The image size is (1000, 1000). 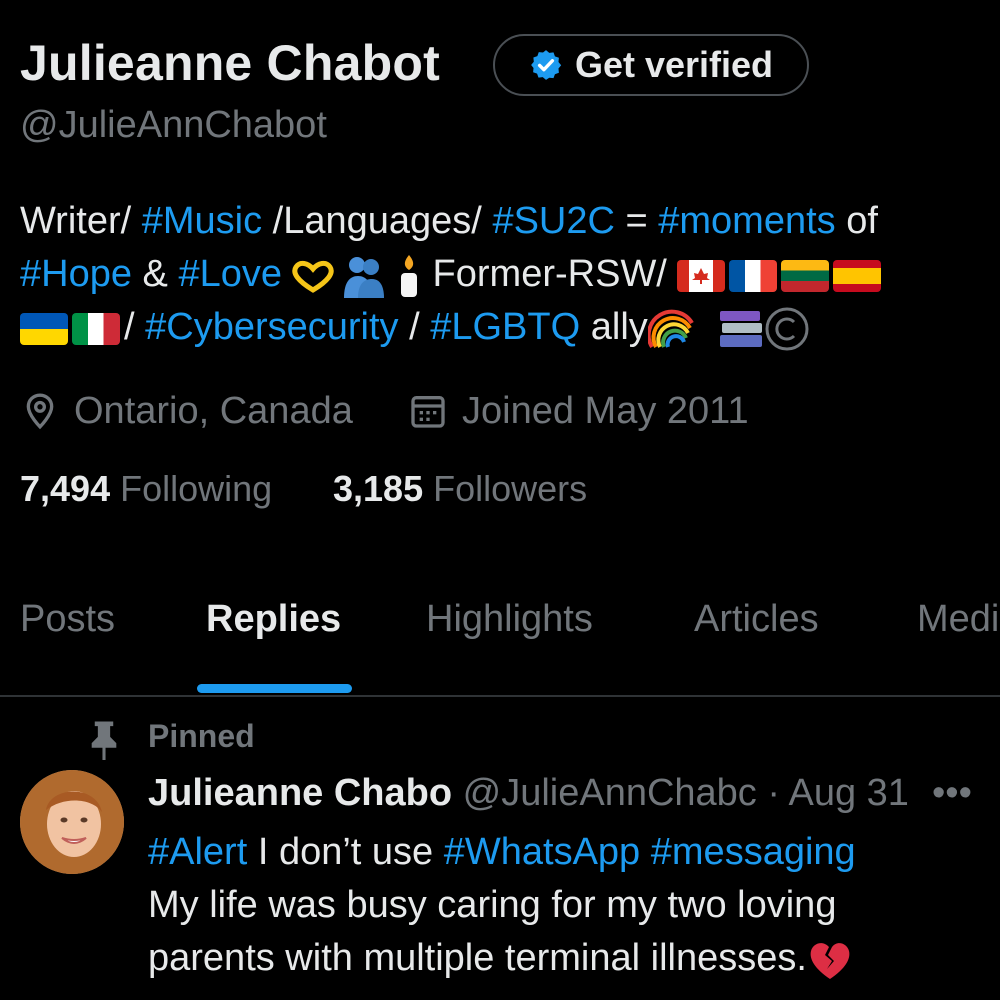 I want to click on hashtag-hope: #Hope, so click(x=76, y=274).